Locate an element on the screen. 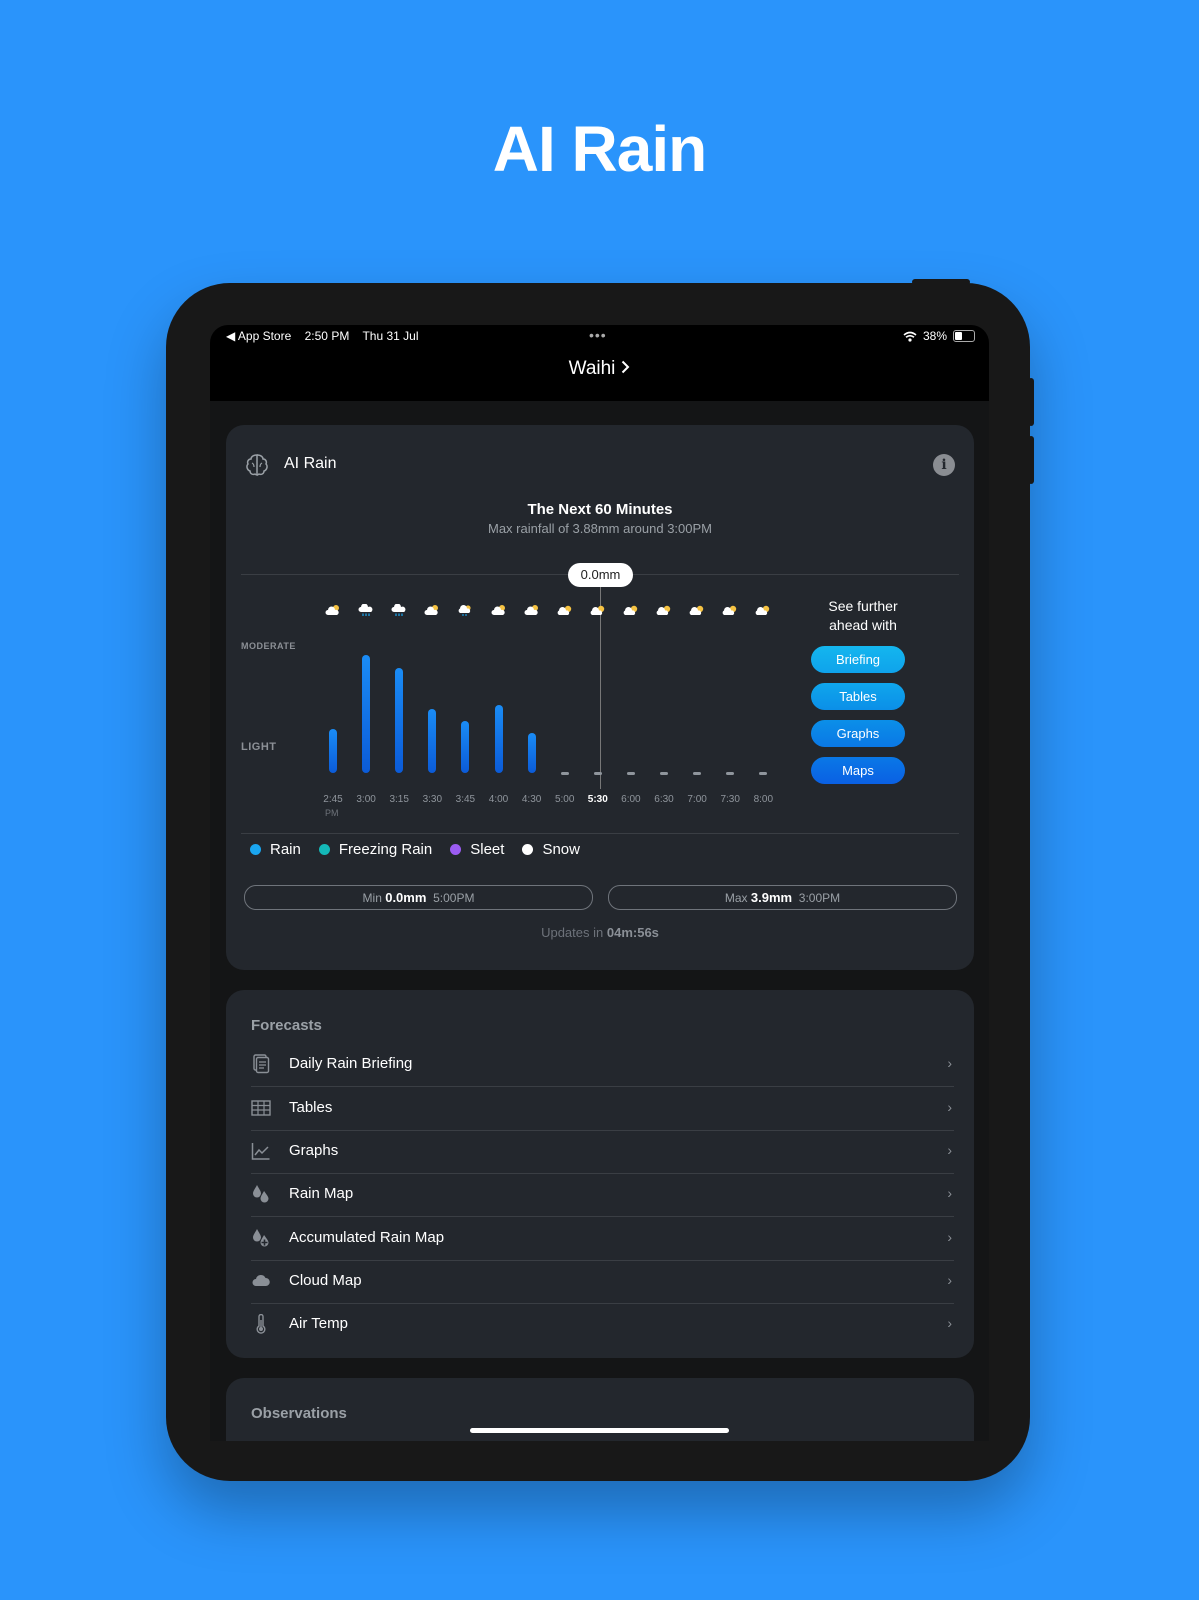 The width and height of the screenshot is (1199, 1600). max-rainfall-pill: Max 3.9mm 3:00PM is located at coordinates (782, 897).